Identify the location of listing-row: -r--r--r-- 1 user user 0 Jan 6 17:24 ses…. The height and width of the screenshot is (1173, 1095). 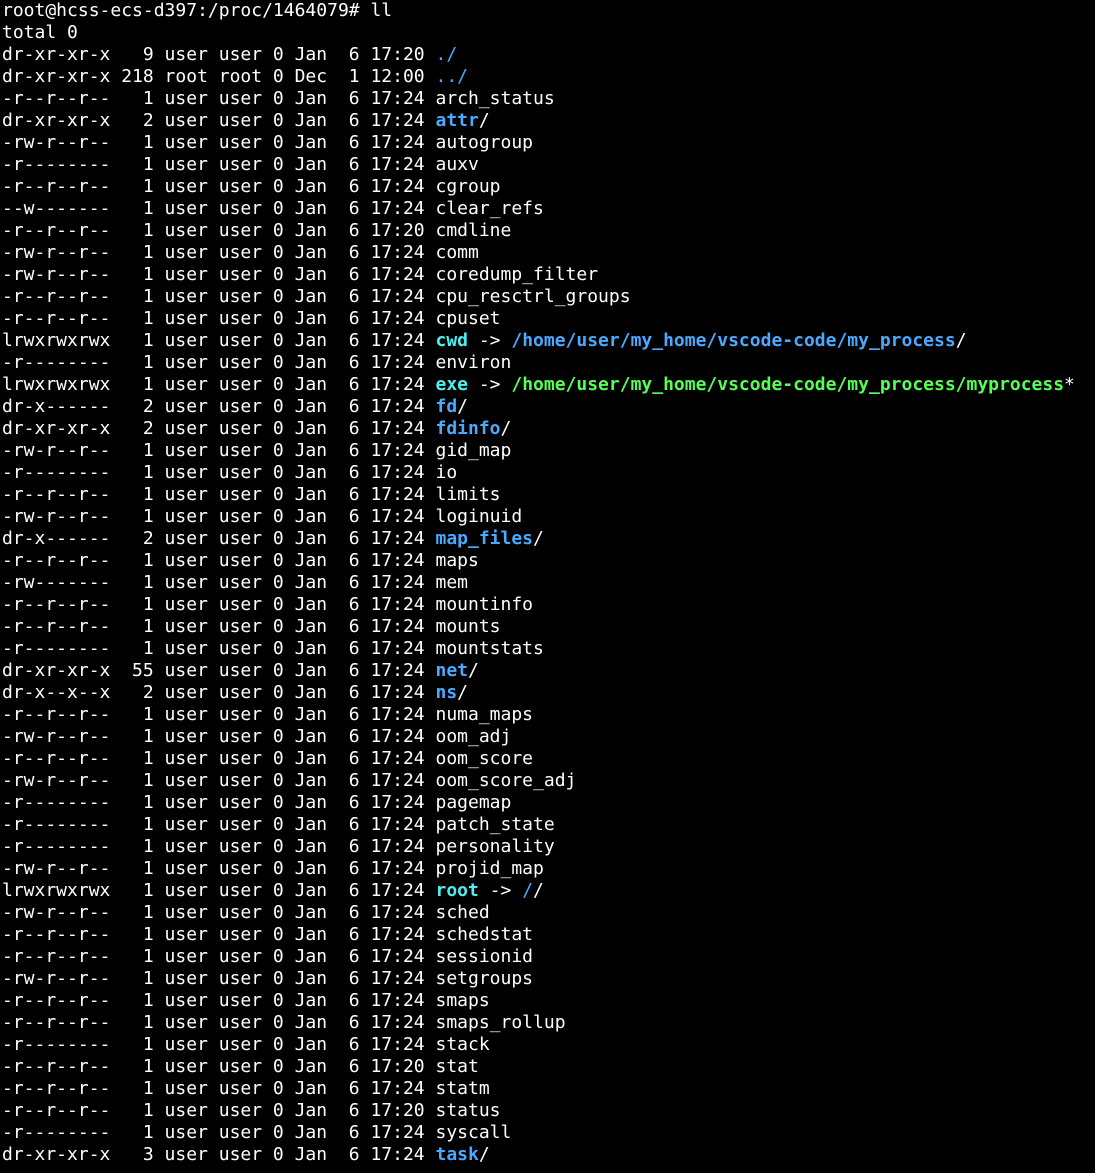
(548, 957).